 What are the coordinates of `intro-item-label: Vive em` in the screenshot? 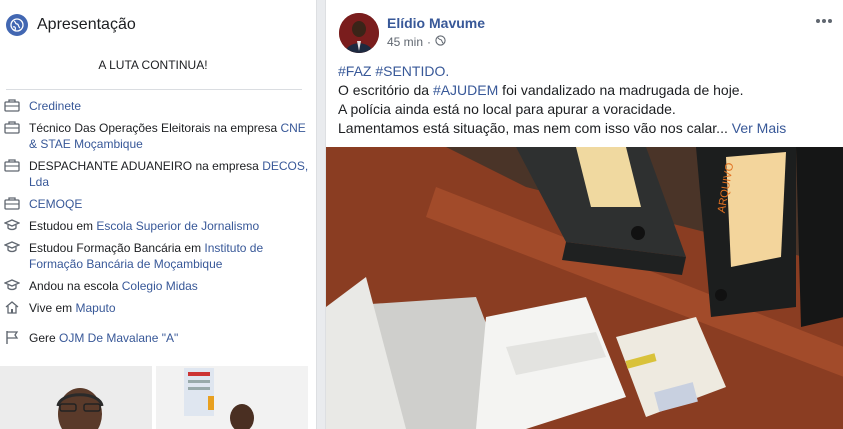 It's located at (52, 308).